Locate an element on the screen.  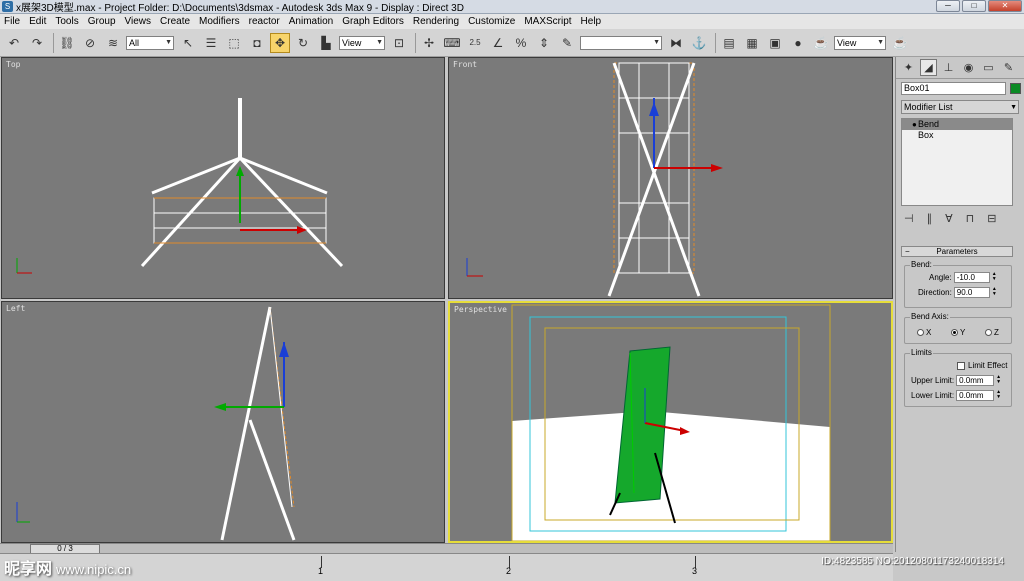
remove-modifier-icon: ⊓ is located at coordinates (970, 218).